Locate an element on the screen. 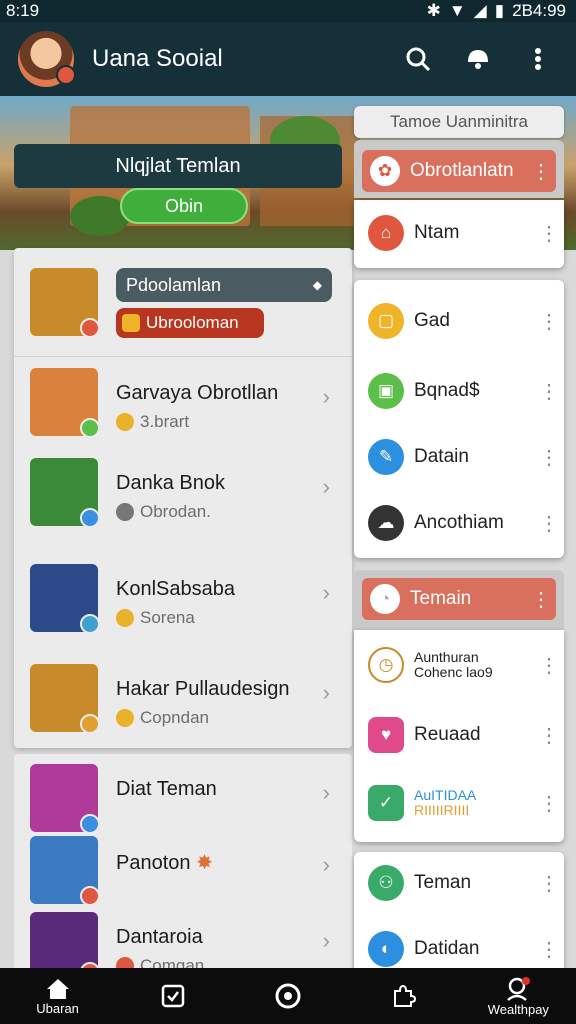 This screenshot has height=1024, width=576. menu-item-gad: ▢ Gad ⋮ is located at coordinates (459, 321).